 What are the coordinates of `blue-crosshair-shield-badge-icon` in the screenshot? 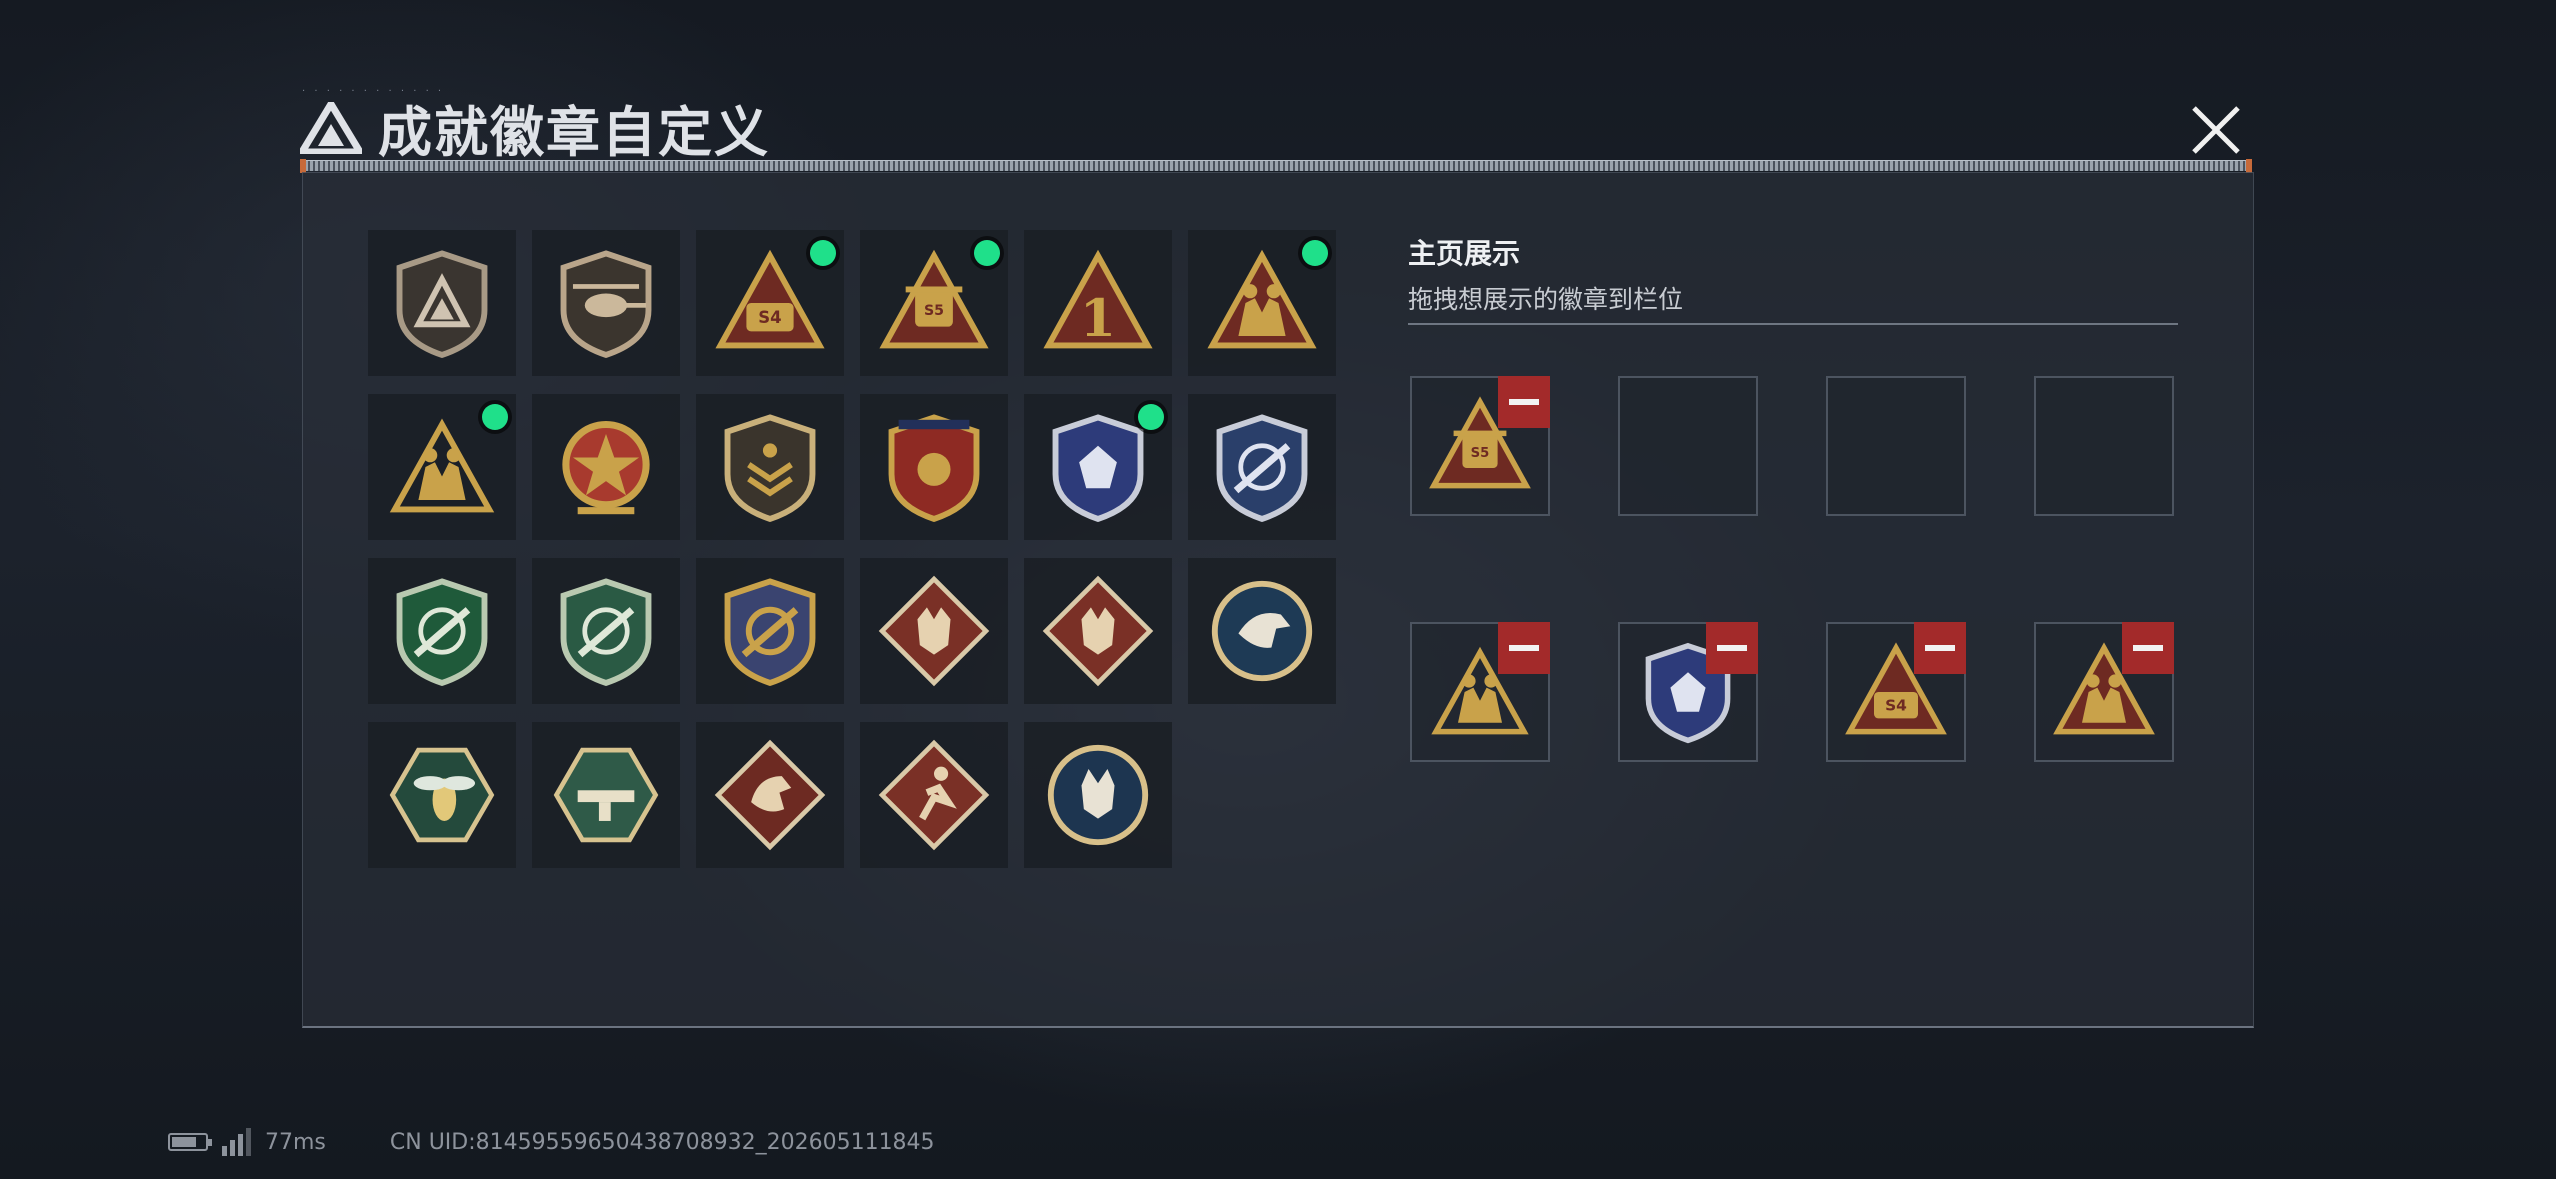 It's located at (1262, 468).